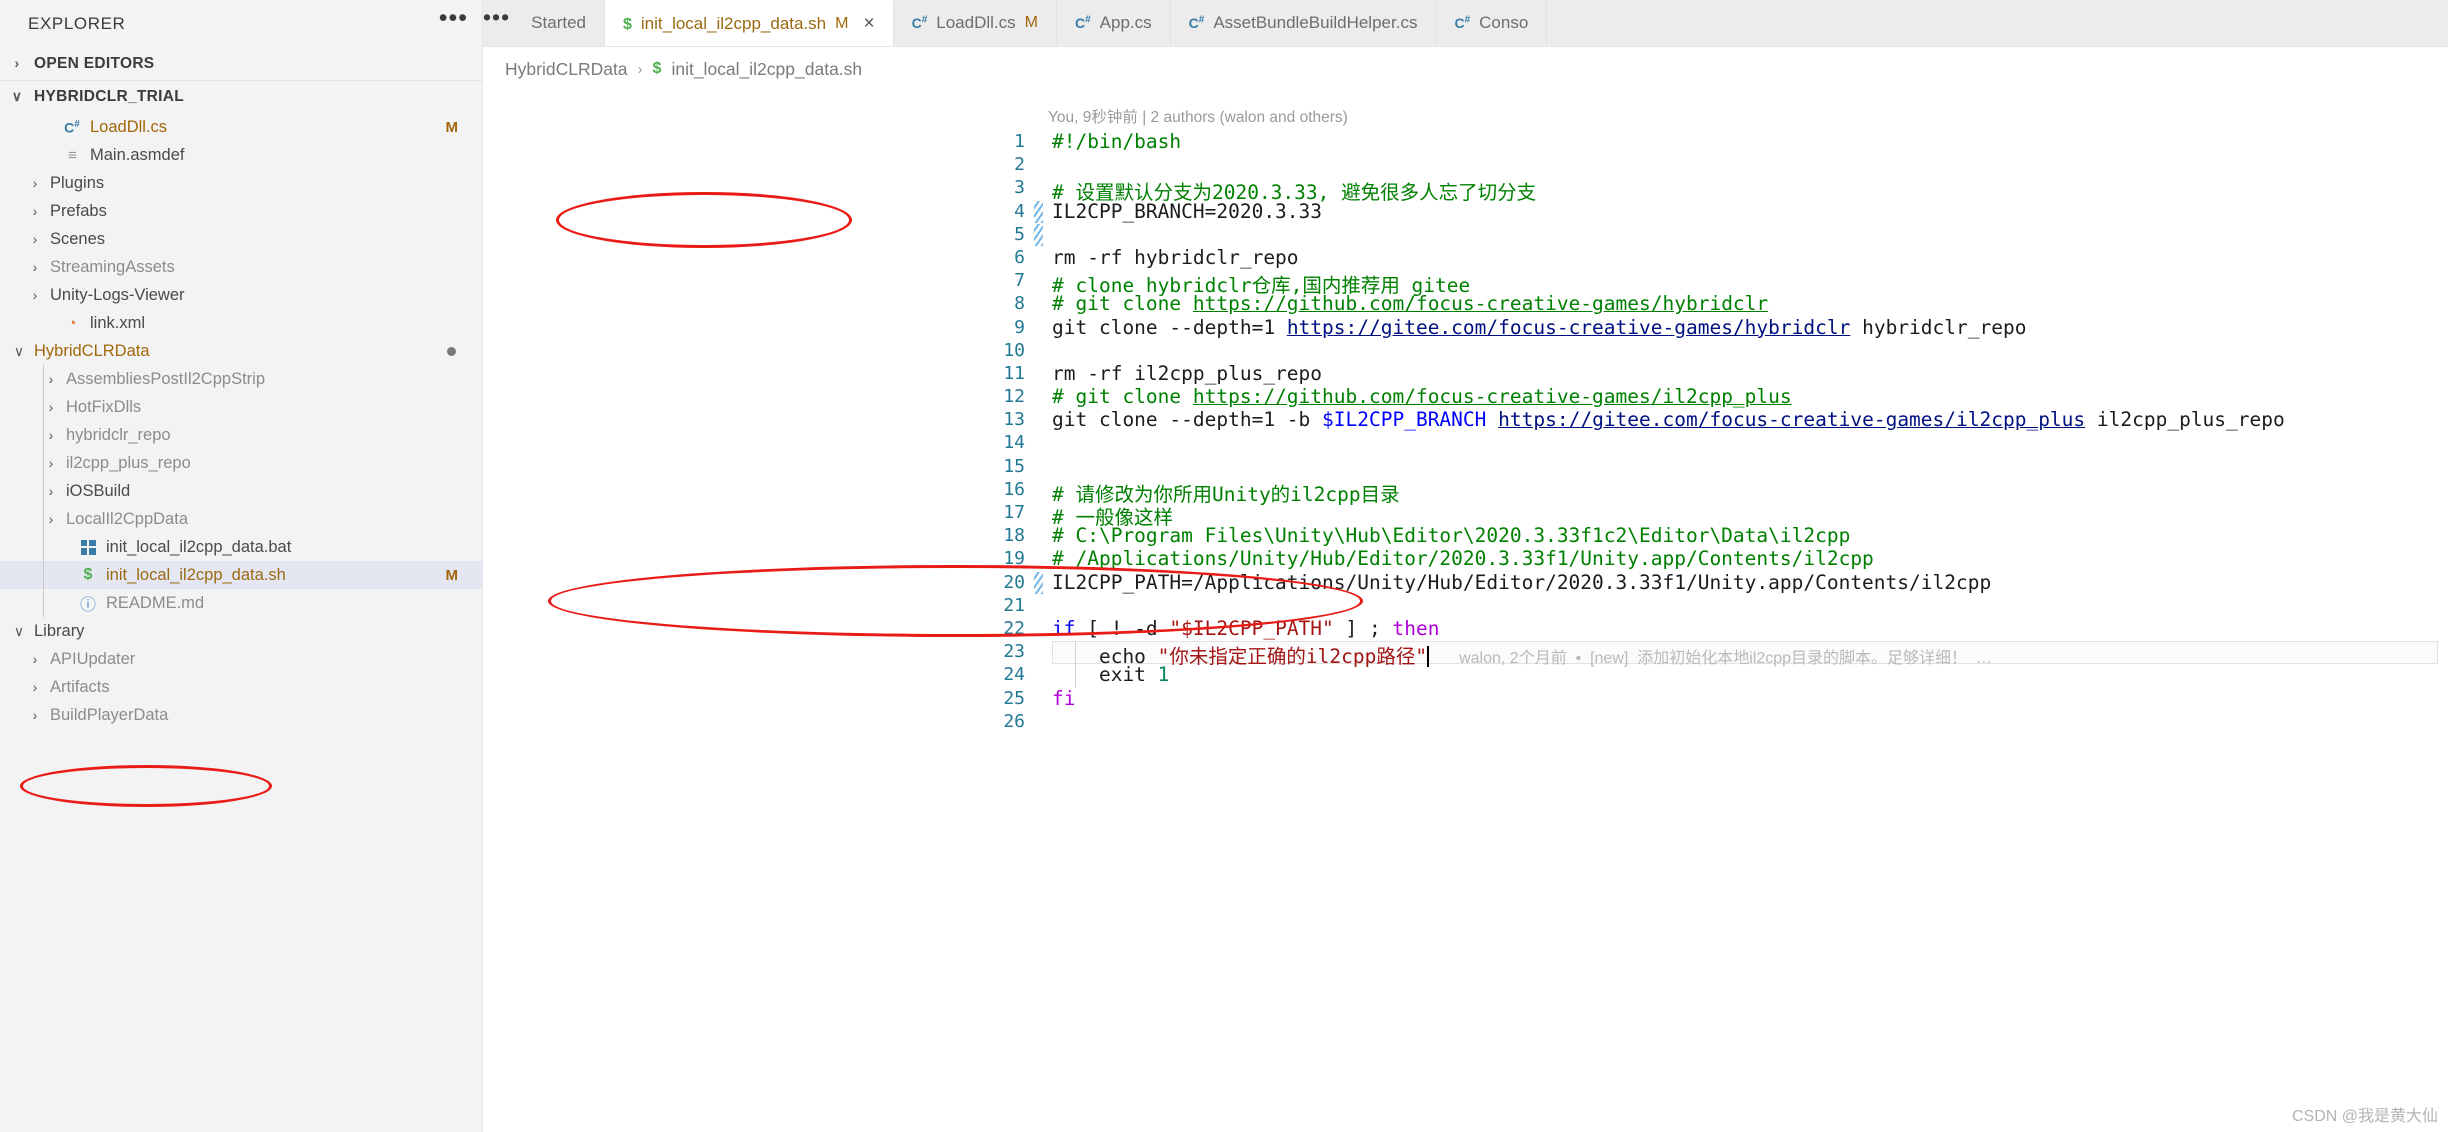 The width and height of the screenshot is (2448, 1132). What do you see at coordinates (88, 547) in the screenshot?
I see `windows-icon` at bounding box center [88, 547].